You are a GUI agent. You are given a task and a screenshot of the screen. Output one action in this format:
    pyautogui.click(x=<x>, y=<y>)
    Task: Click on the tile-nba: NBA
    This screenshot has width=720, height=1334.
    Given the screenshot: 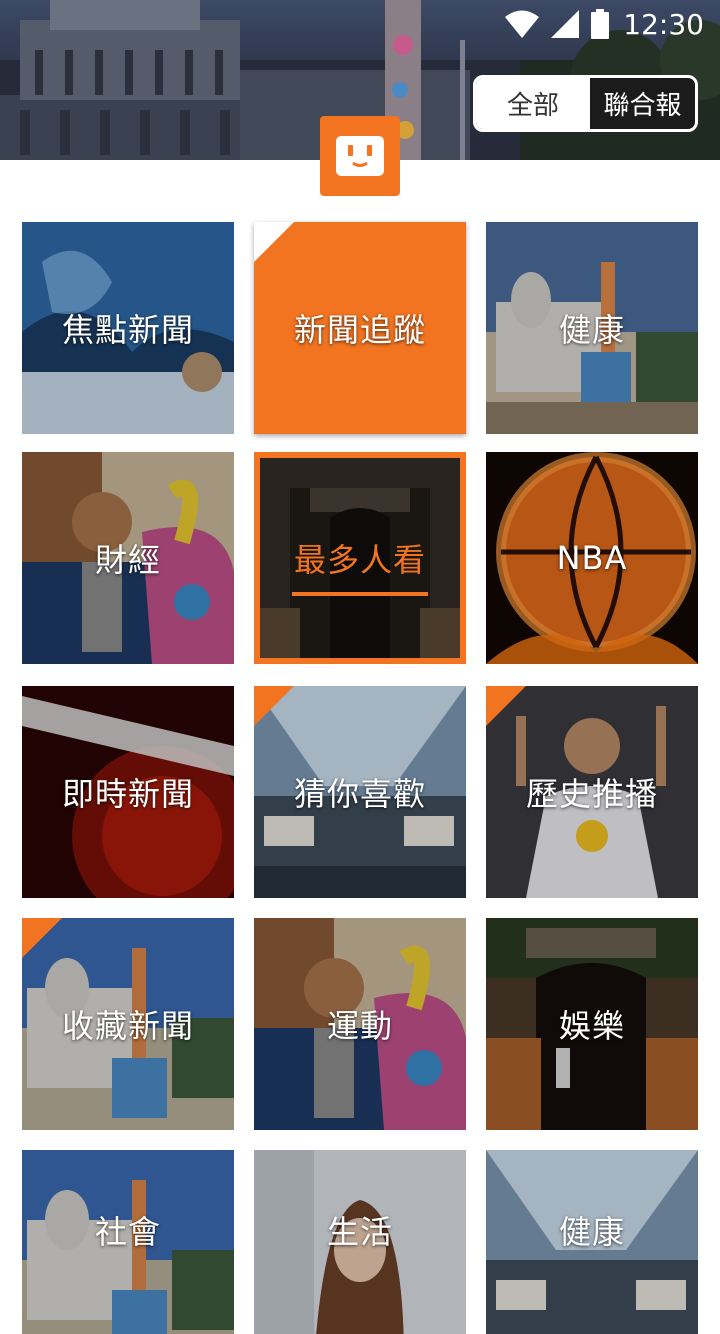 What is the action you would take?
    pyautogui.click(x=592, y=558)
    